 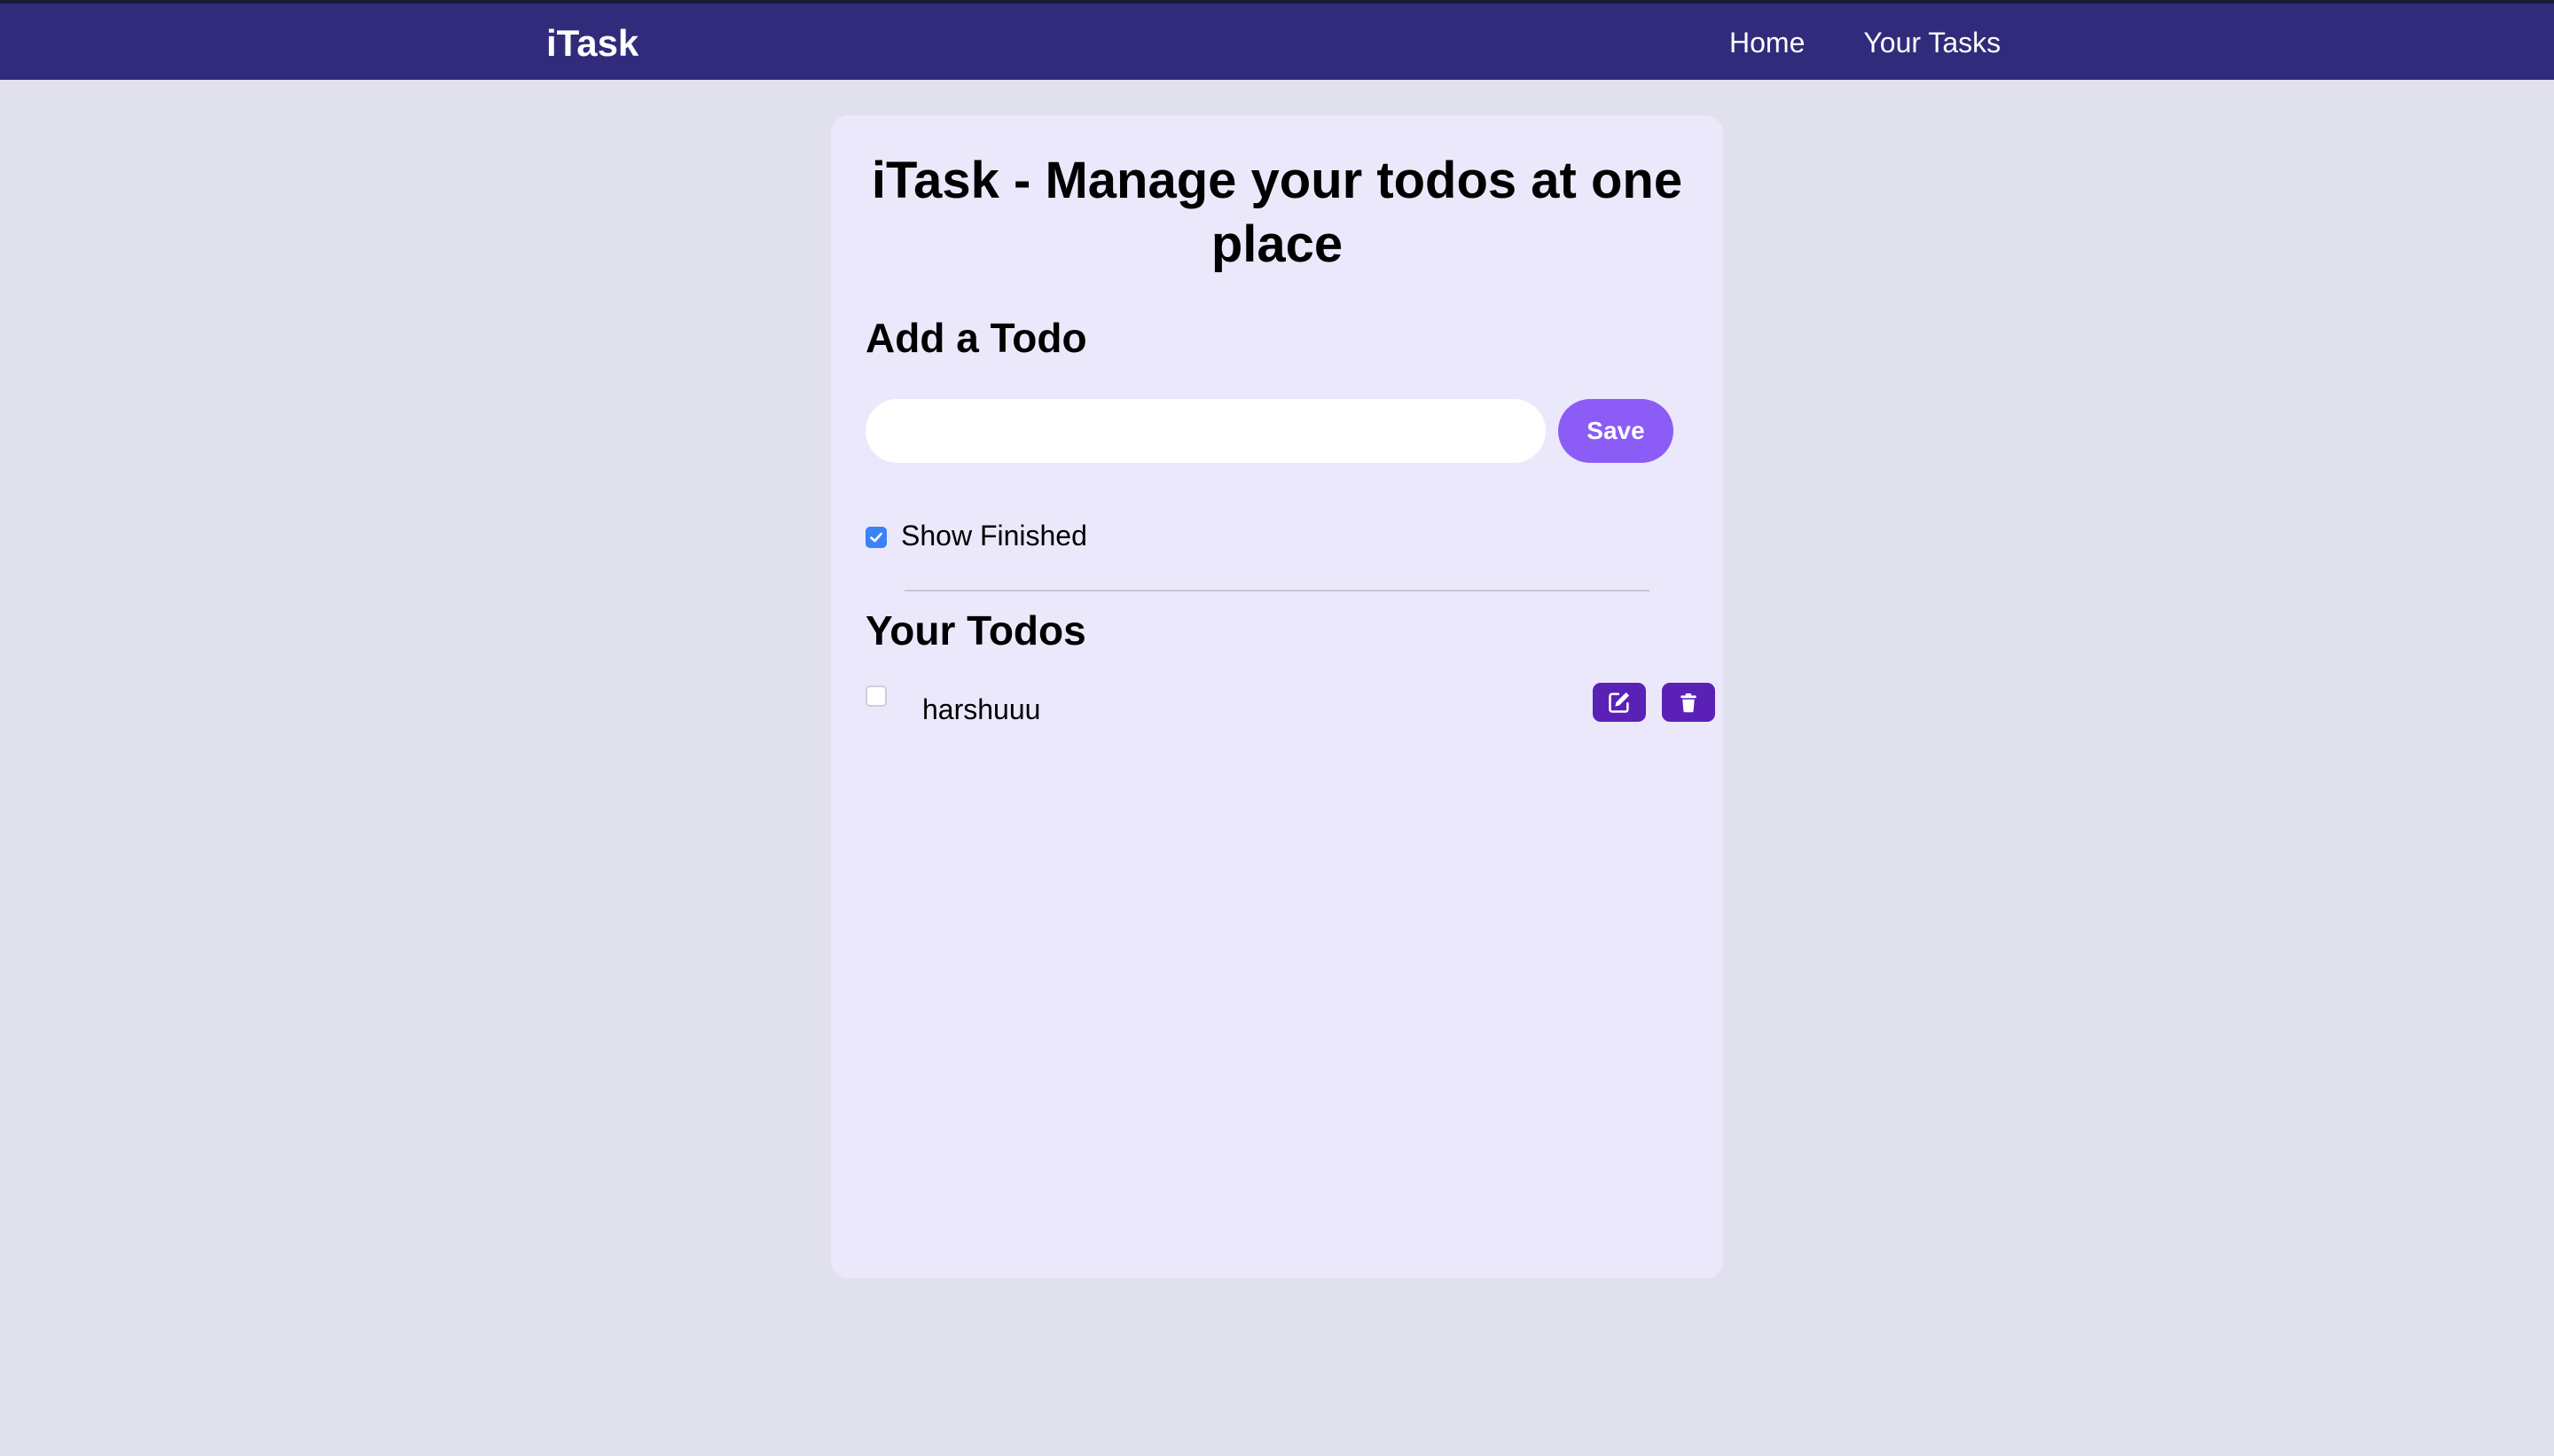 What do you see at coordinates (1206, 431) in the screenshot?
I see `todo-input` at bounding box center [1206, 431].